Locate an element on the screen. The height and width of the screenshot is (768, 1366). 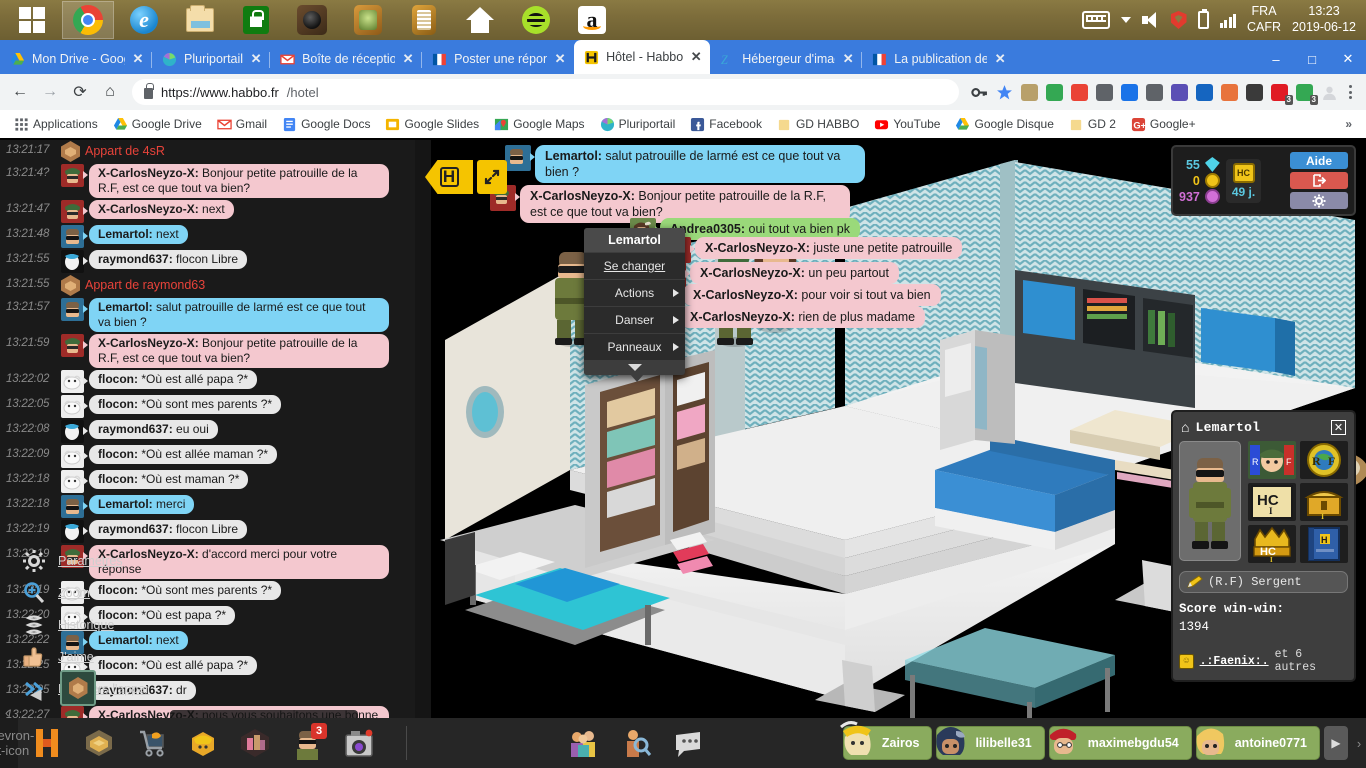
chevron-down-icon is located at coordinates (1125, 20).